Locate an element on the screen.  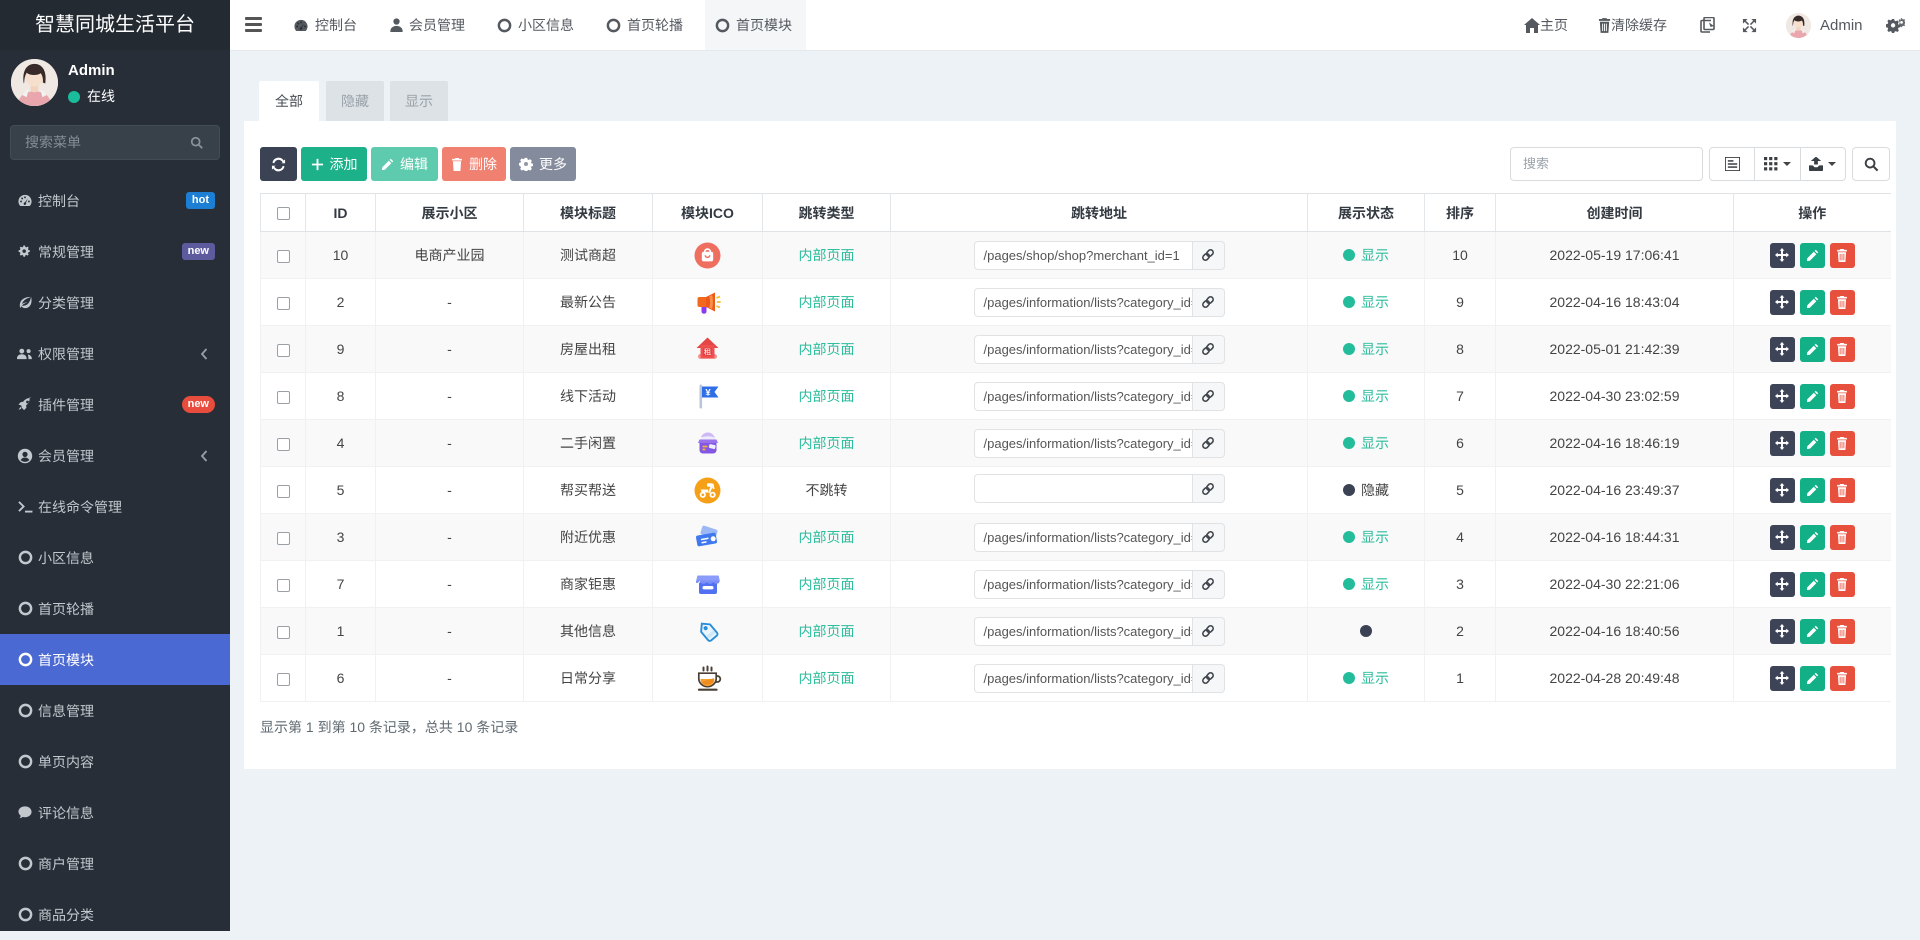
svg-text: 租 is located at coordinates (708, 351).